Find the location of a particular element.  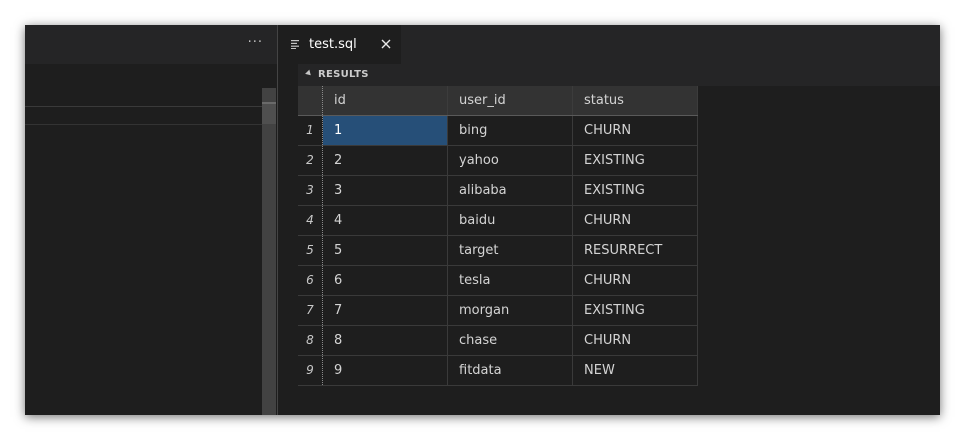

grid-empty-area is located at coordinates (619, 400).